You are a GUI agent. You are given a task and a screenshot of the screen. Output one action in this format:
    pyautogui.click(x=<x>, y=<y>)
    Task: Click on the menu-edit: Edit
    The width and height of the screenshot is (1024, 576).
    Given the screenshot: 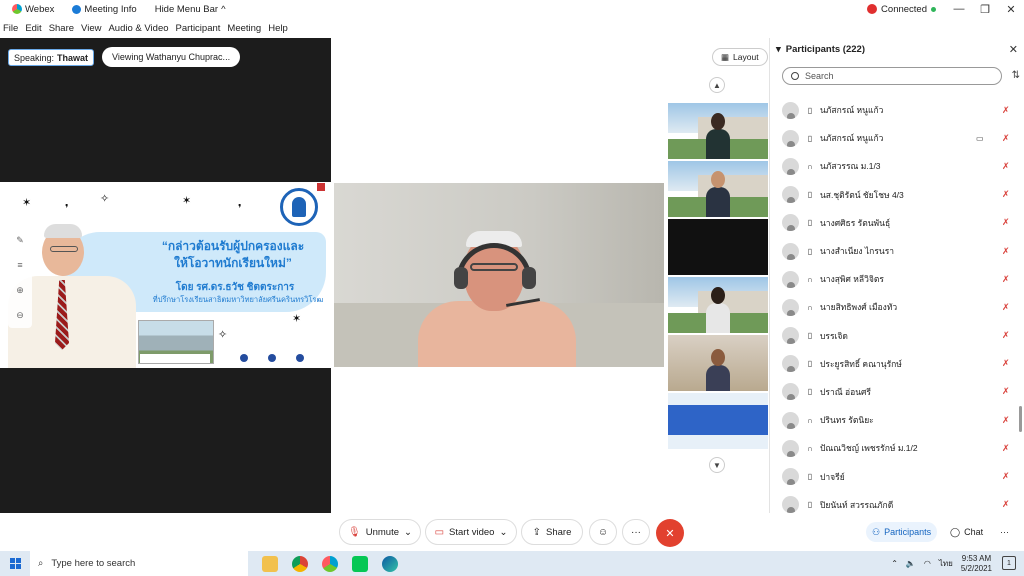 What is the action you would take?
    pyautogui.click(x=33, y=28)
    